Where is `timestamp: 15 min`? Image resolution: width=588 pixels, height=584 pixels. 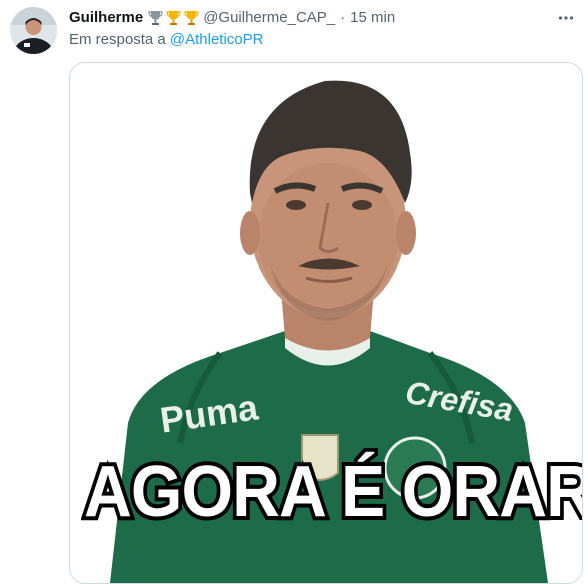 timestamp: 15 min is located at coordinates (372, 17).